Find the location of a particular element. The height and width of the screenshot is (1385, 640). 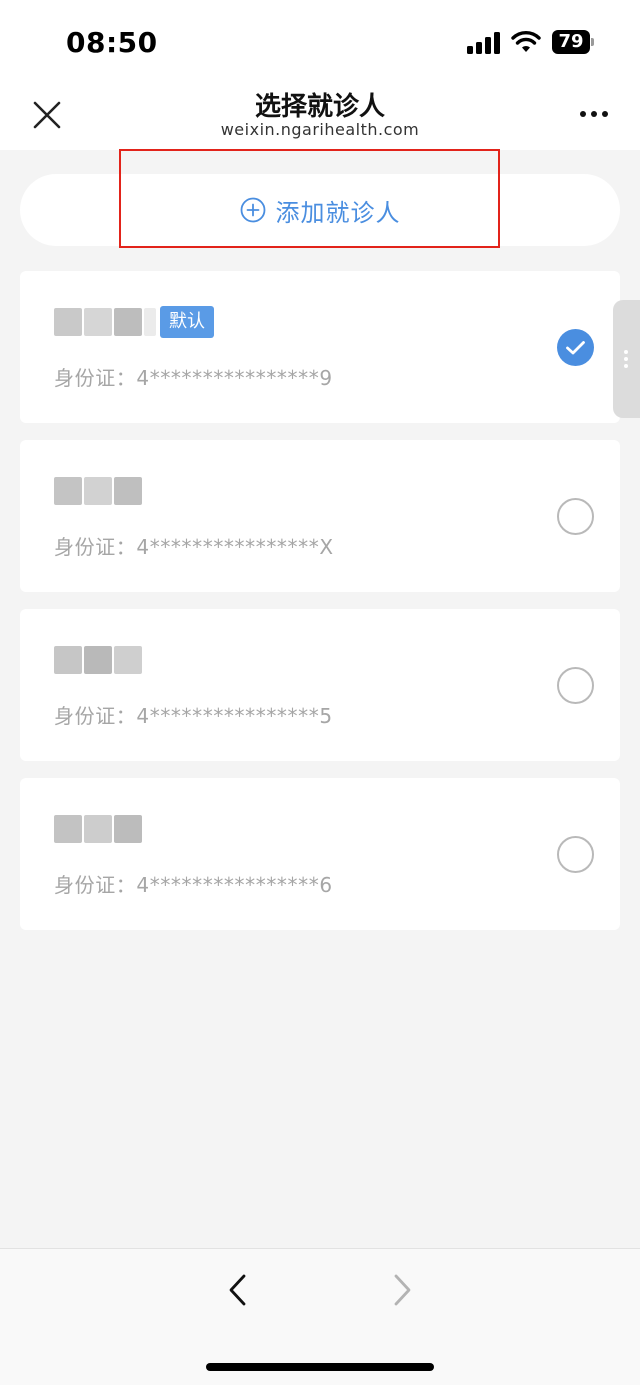

patient-id: 身份证：4****************9 is located at coordinates (193, 378).